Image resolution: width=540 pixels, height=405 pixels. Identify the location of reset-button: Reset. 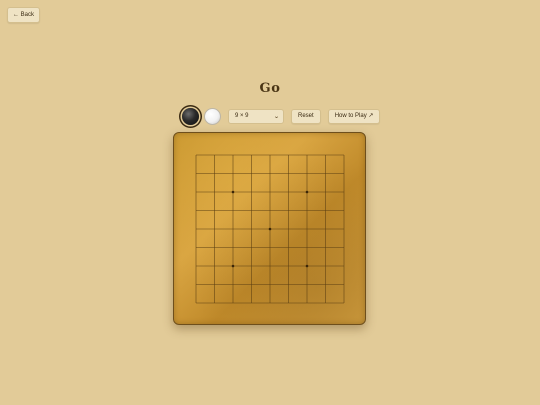
(306, 116).